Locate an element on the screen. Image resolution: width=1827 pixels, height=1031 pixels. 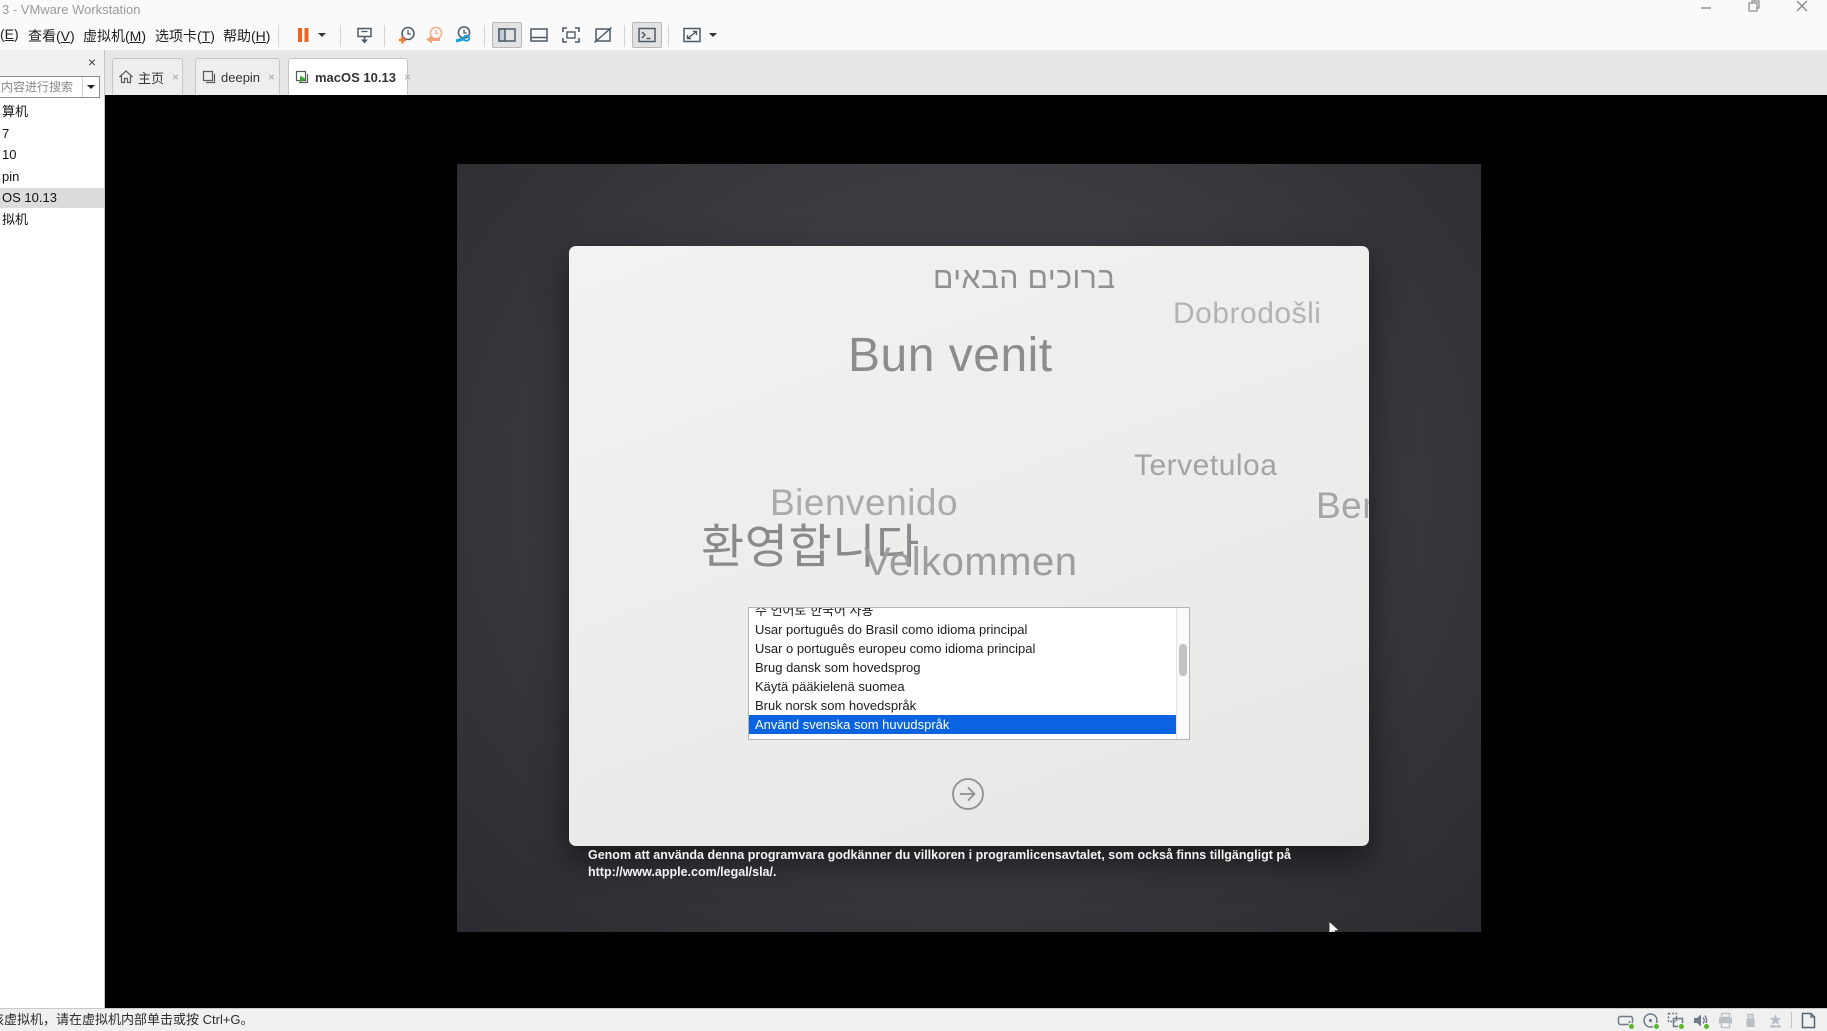
sidebar-item-deepin: pin is located at coordinates (52, 177).